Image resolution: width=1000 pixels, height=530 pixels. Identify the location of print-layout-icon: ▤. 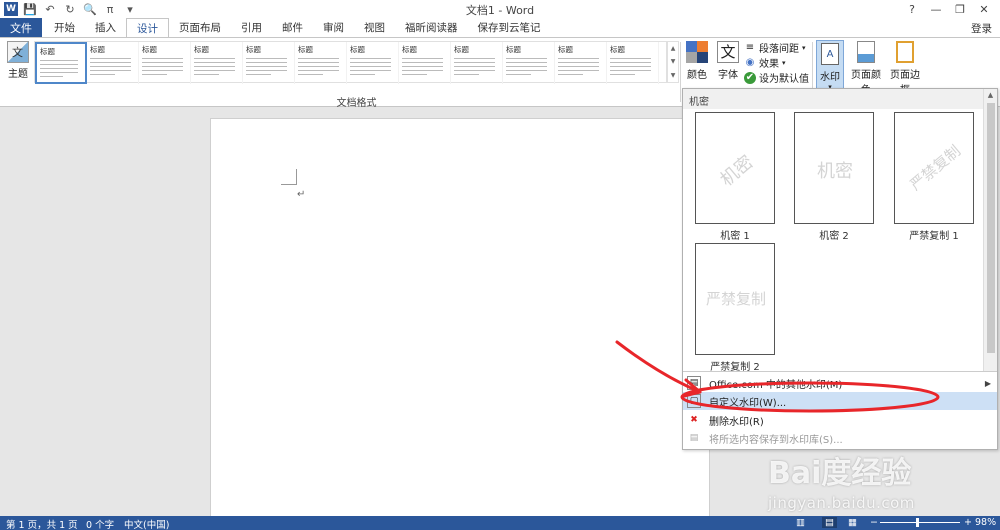
(829, 522).